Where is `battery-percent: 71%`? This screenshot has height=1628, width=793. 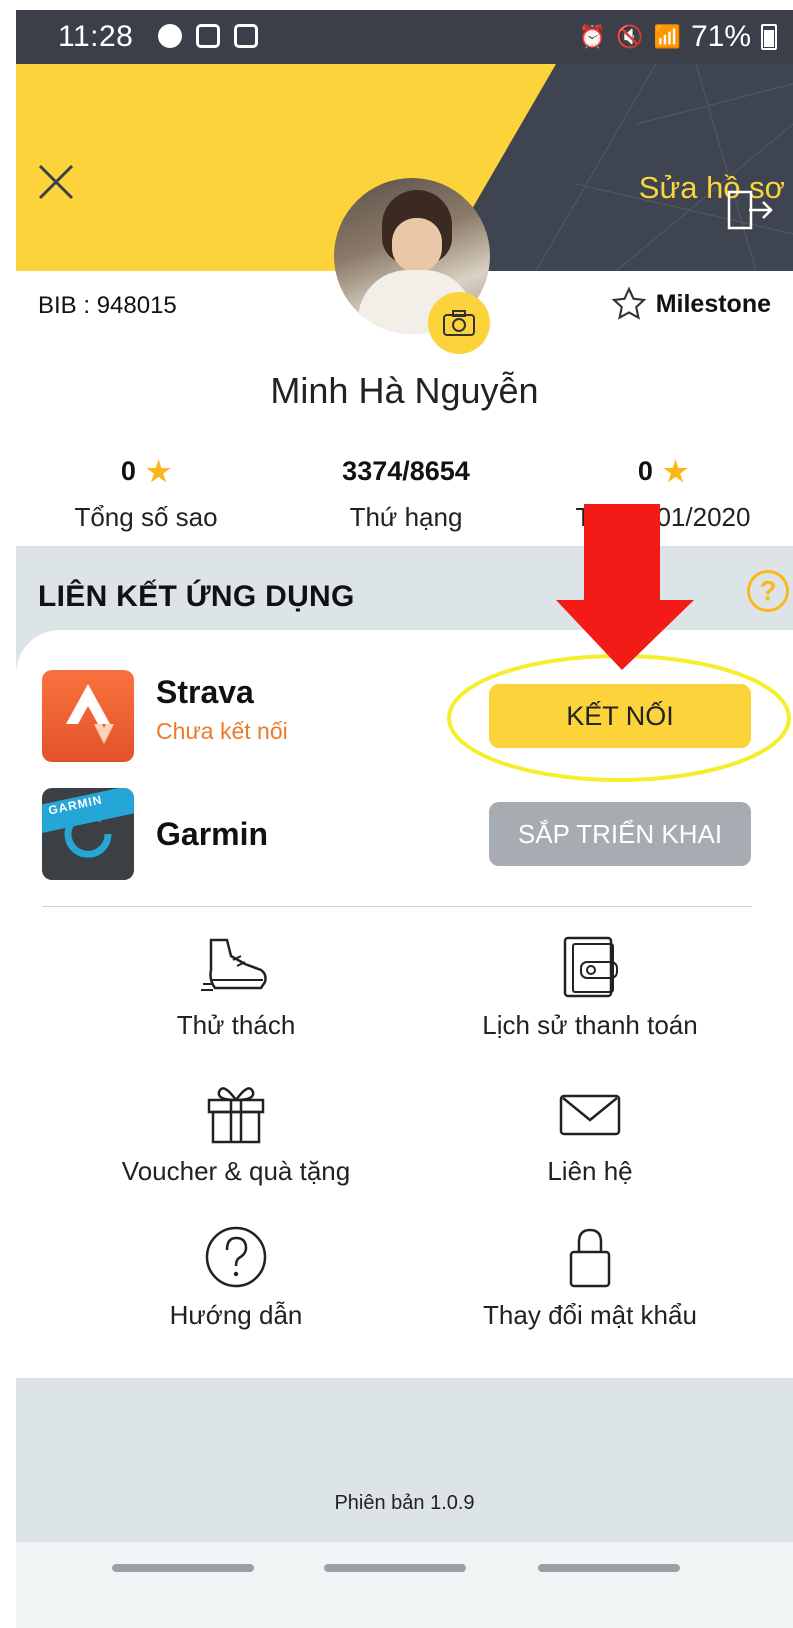
battery-percent: 71% is located at coordinates (720, 36).